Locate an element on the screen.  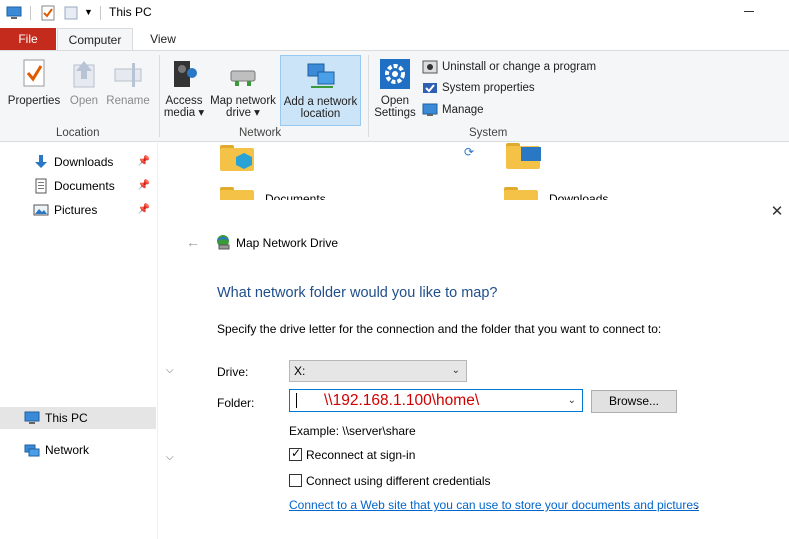
nav-item-pictures: Pictures 📌 is located at coordinates (78, 210).